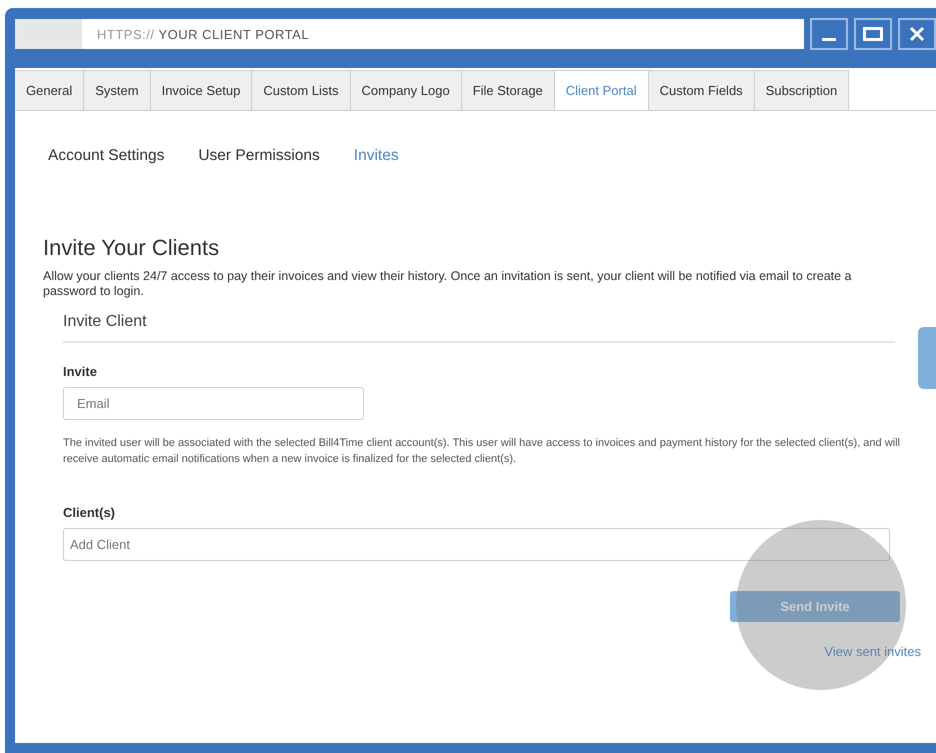 The height and width of the screenshot is (753, 936). I want to click on settings-tab: Custom Lists, so click(301, 90).